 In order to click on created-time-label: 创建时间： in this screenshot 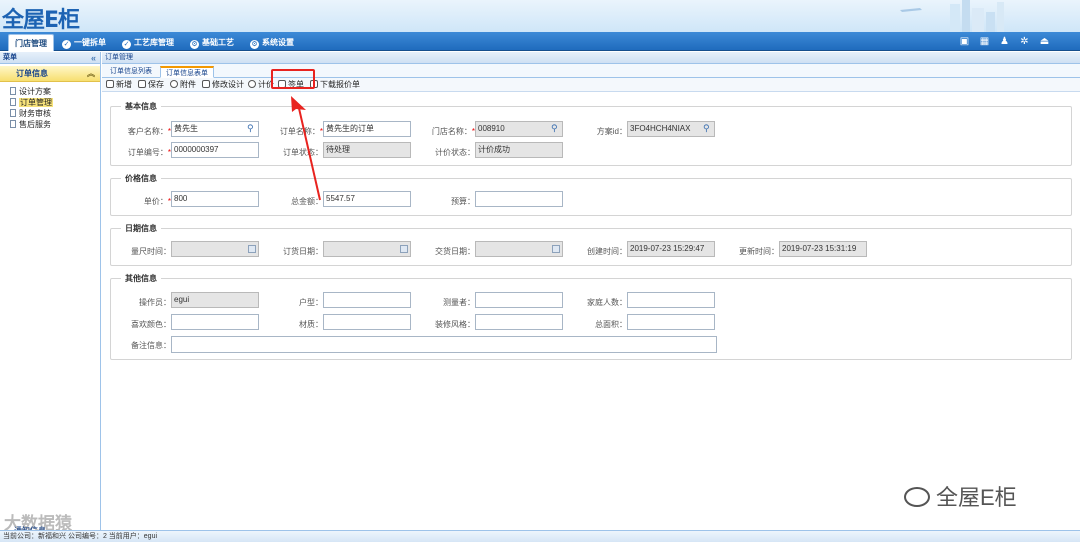, I will do `click(607, 251)`.